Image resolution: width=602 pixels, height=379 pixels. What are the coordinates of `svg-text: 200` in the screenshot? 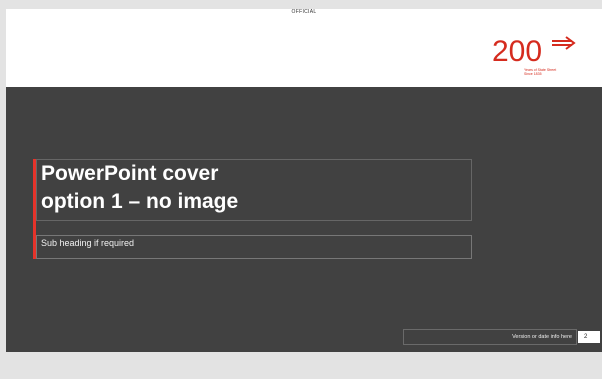 It's located at (517, 51).